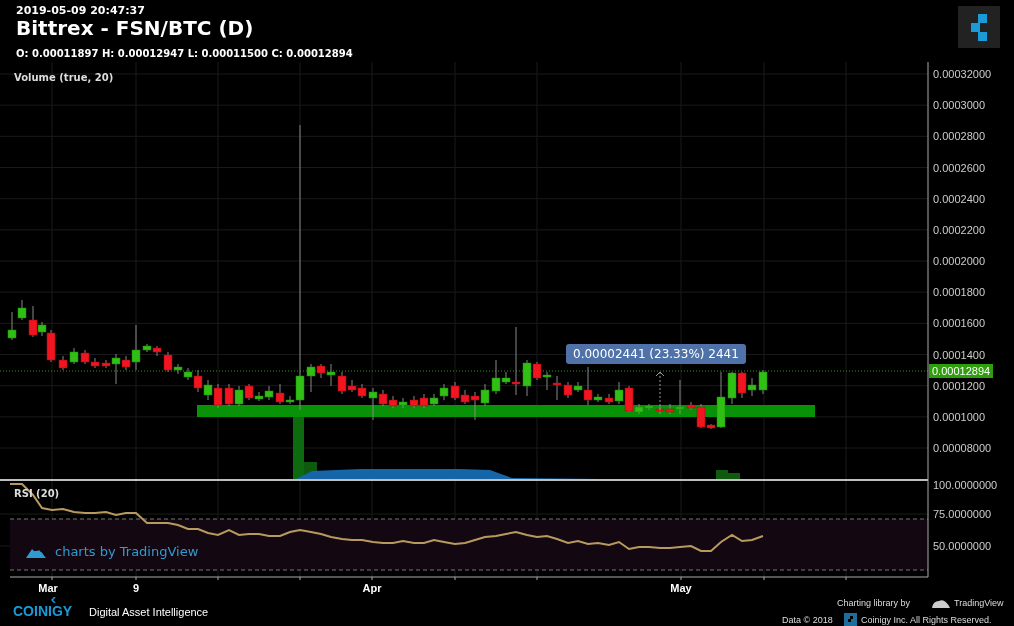  What do you see at coordinates (149, 612) in the screenshot?
I see `tagline: Digital Asset Intelligence` at bounding box center [149, 612].